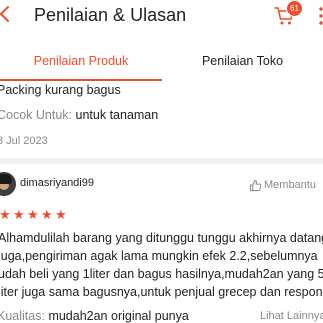 The width and height of the screenshot is (323, 323). What do you see at coordinates (81, 80) in the screenshot?
I see `active-tab-indicator` at bounding box center [81, 80].